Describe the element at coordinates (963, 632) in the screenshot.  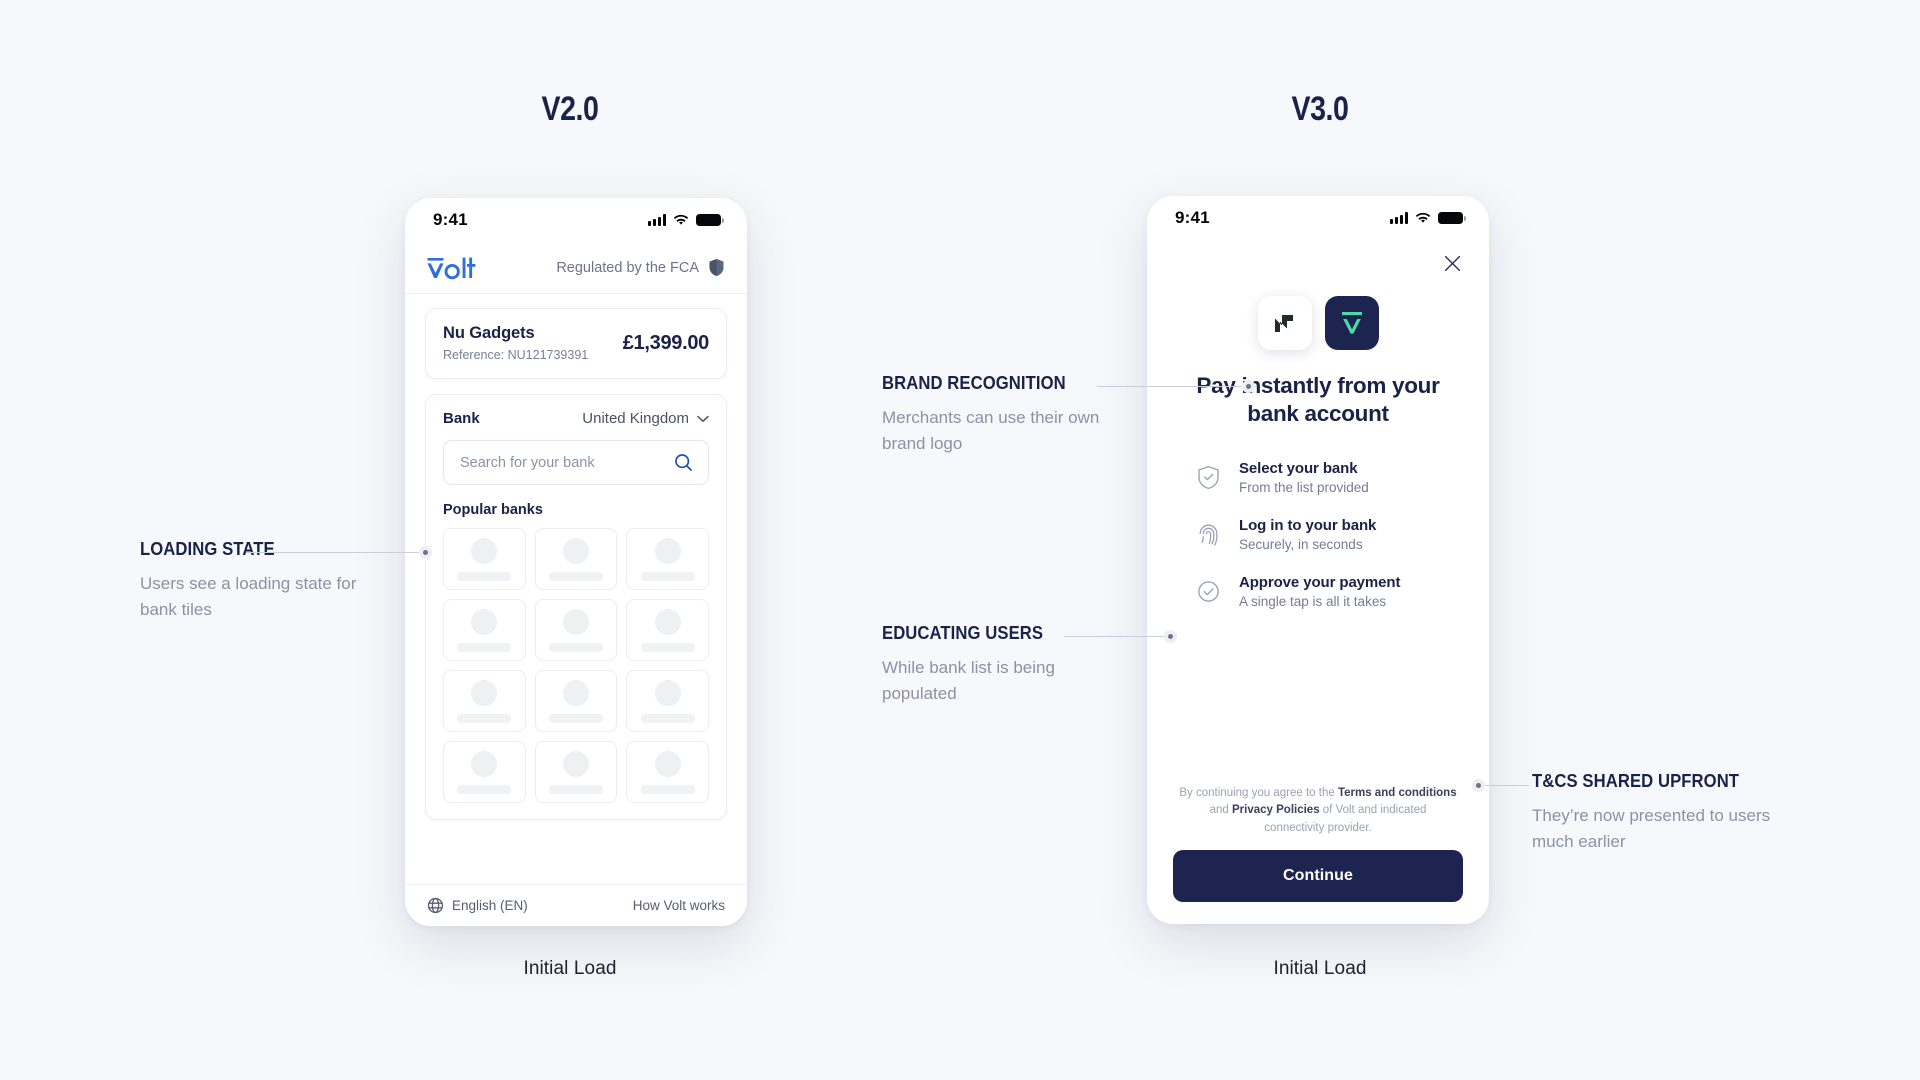
I see `annotation-title: EDUCATING USERS` at that location.